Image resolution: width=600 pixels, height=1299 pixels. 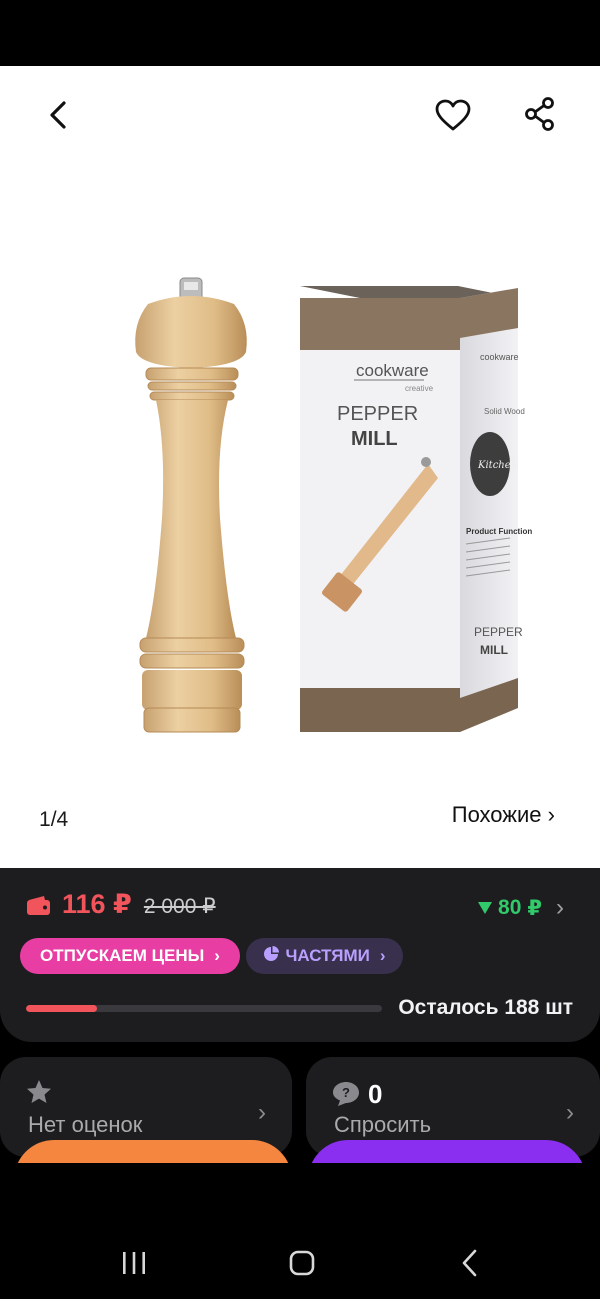 What do you see at coordinates (45, 819) in the screenshot?
I see `current-page: 1` at bounding box center [45, 819].